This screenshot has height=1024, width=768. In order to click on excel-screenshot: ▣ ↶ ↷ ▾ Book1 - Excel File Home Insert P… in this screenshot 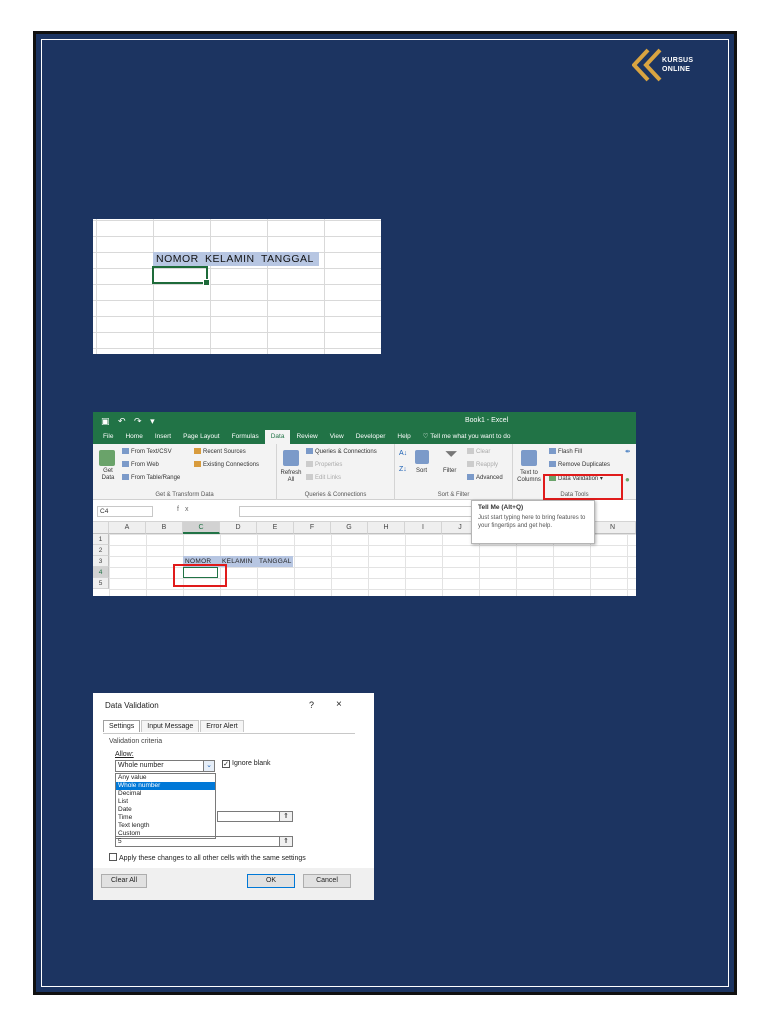, I will do `click(364, 504)`.